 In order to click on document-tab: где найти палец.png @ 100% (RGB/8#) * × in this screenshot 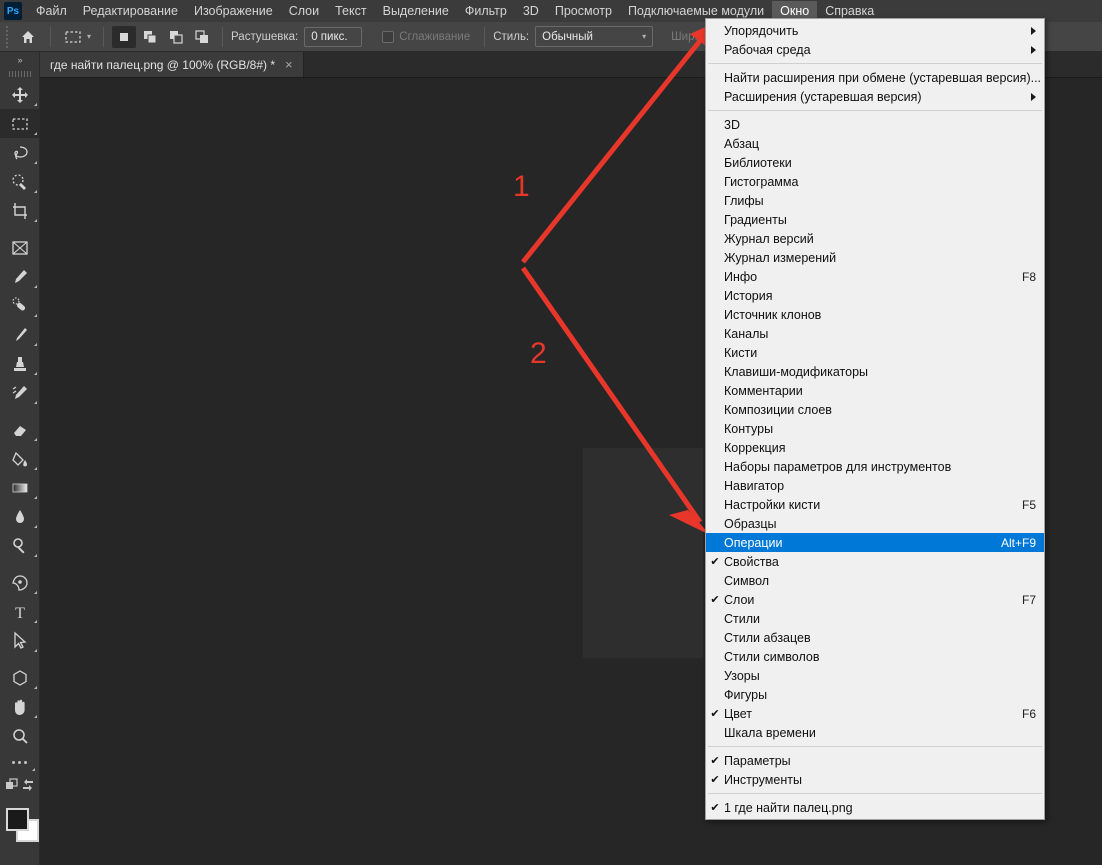, I will do `click(172, 64)`.